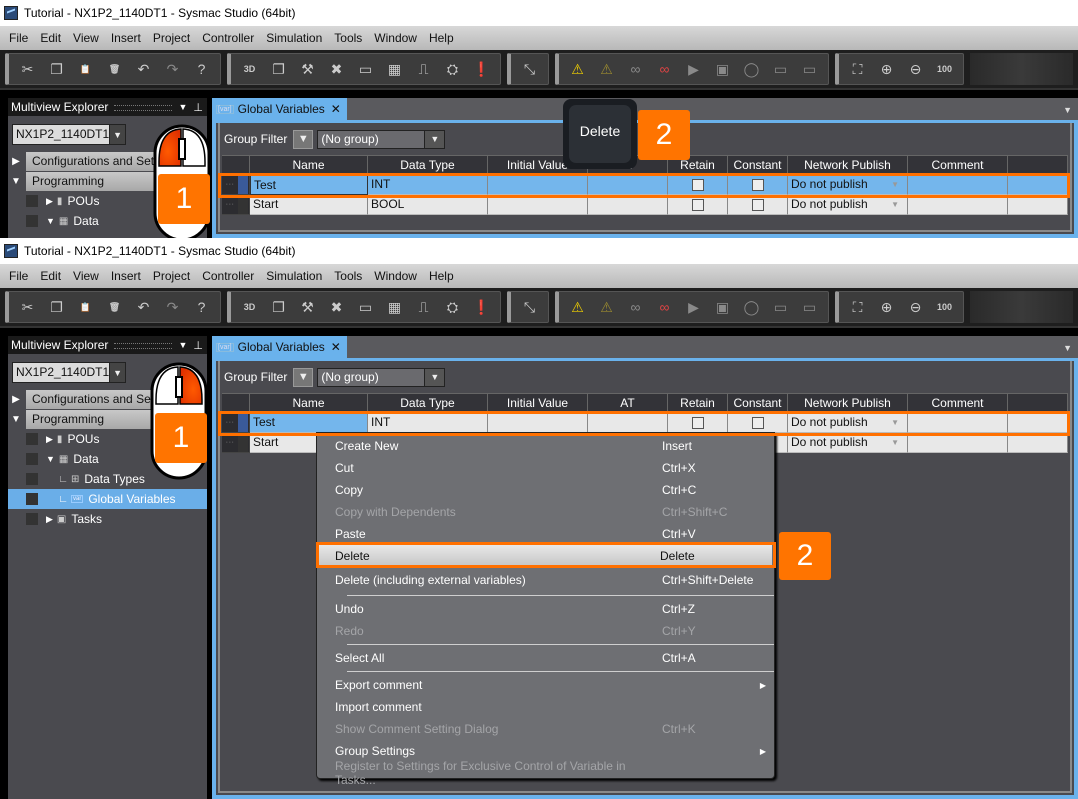 The image size is (1078, 799). I want to click on troubleshoot-icon: ❗, so click(481, 69).